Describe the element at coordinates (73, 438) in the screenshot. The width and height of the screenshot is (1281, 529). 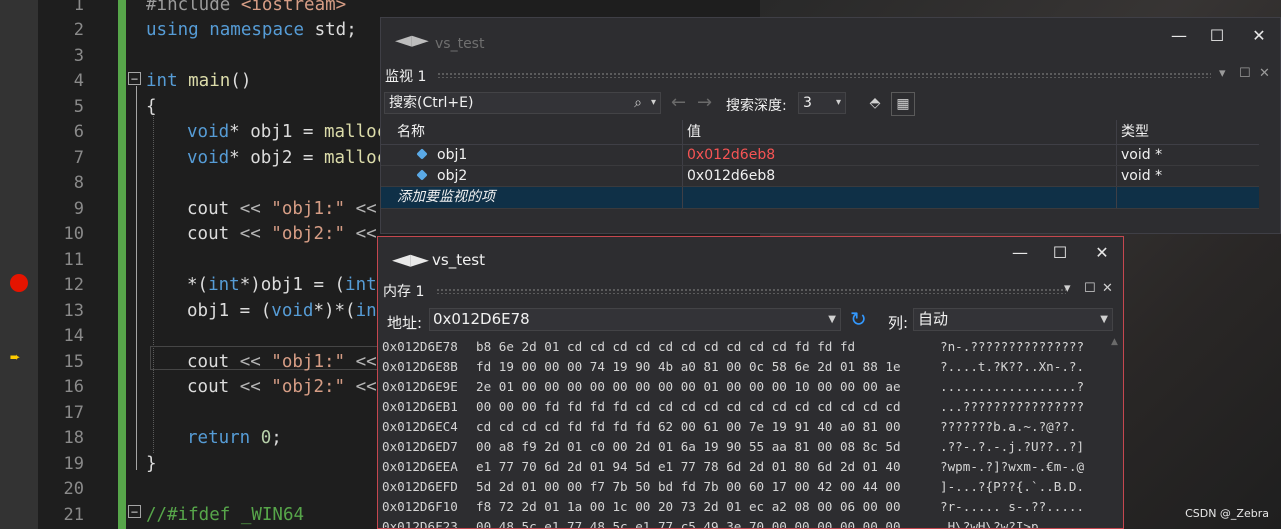
I see `line-number: 18` at that location.